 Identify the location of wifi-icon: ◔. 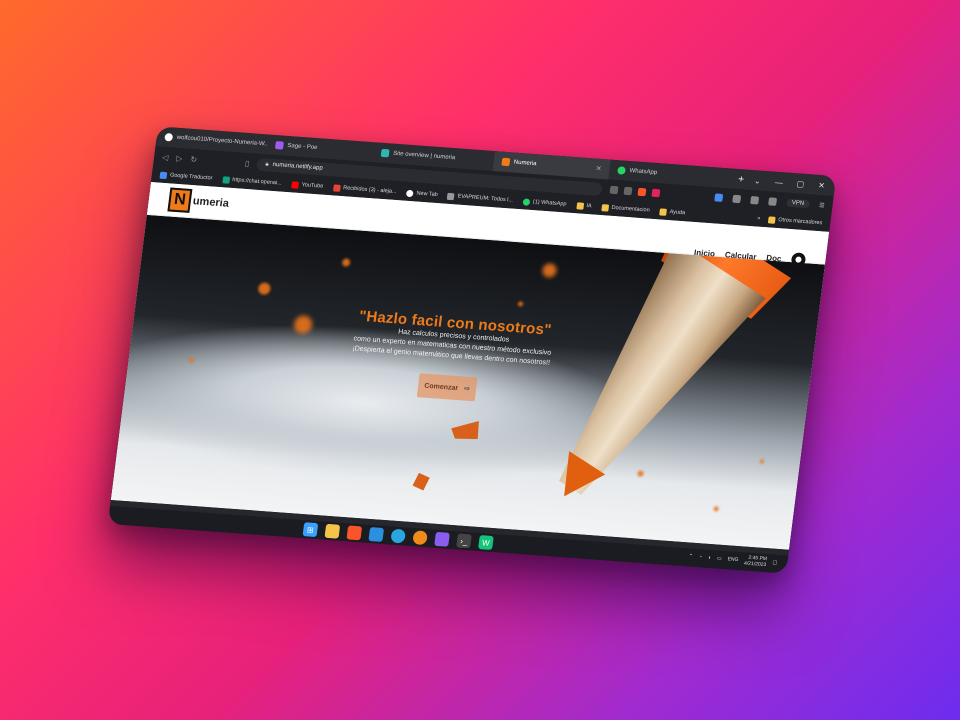
(700, 557).